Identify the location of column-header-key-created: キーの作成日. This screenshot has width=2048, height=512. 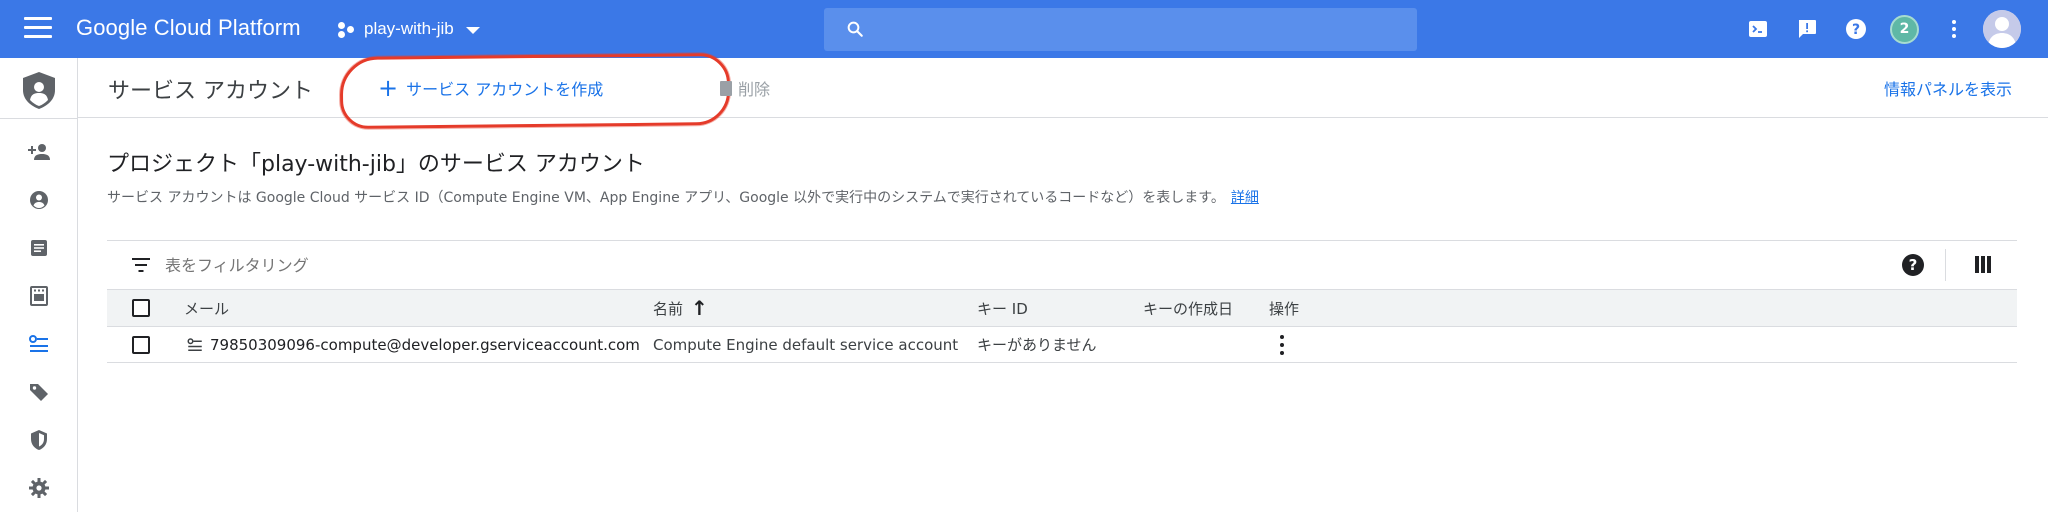
(1188, 308).